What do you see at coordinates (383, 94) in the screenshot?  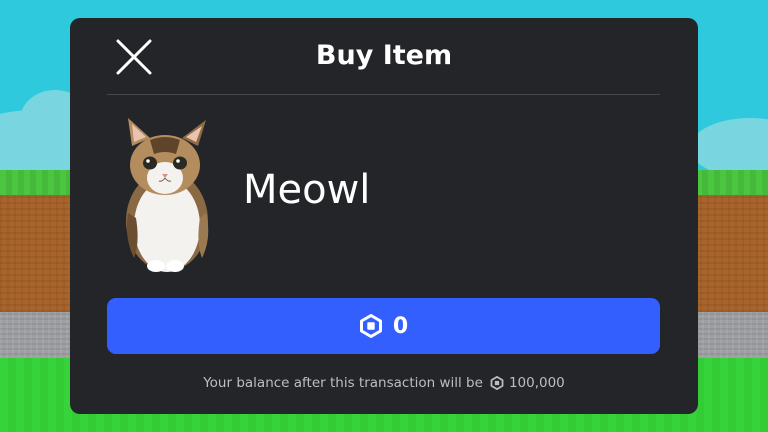 I see `divider` at bounding box center [383, 94].